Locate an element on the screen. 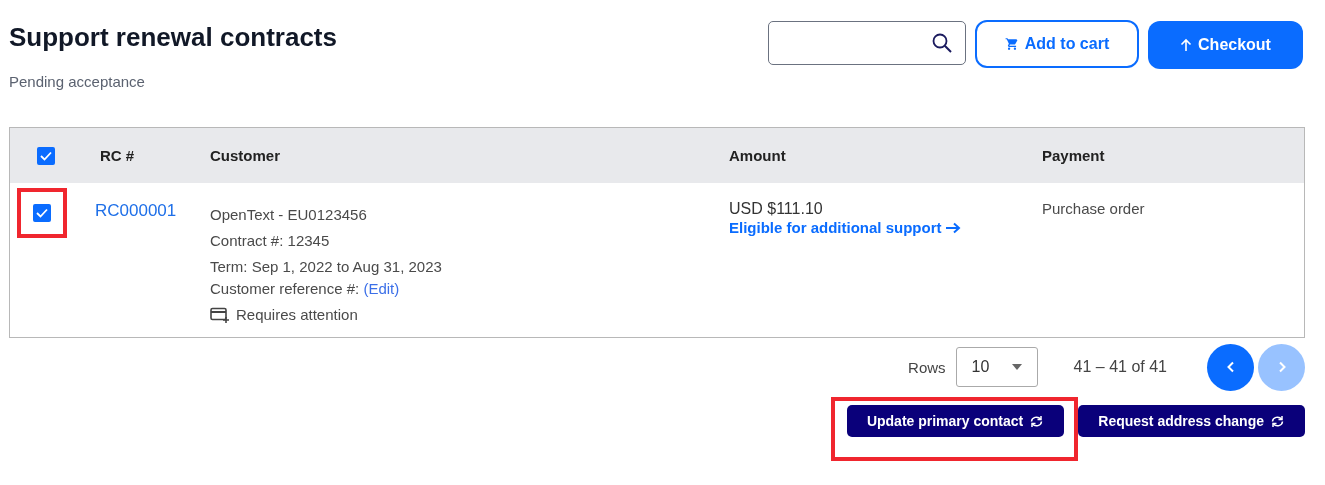 The height and width of the screenshot is (485, 1325). search-icon is located at coordinates (942, 43).